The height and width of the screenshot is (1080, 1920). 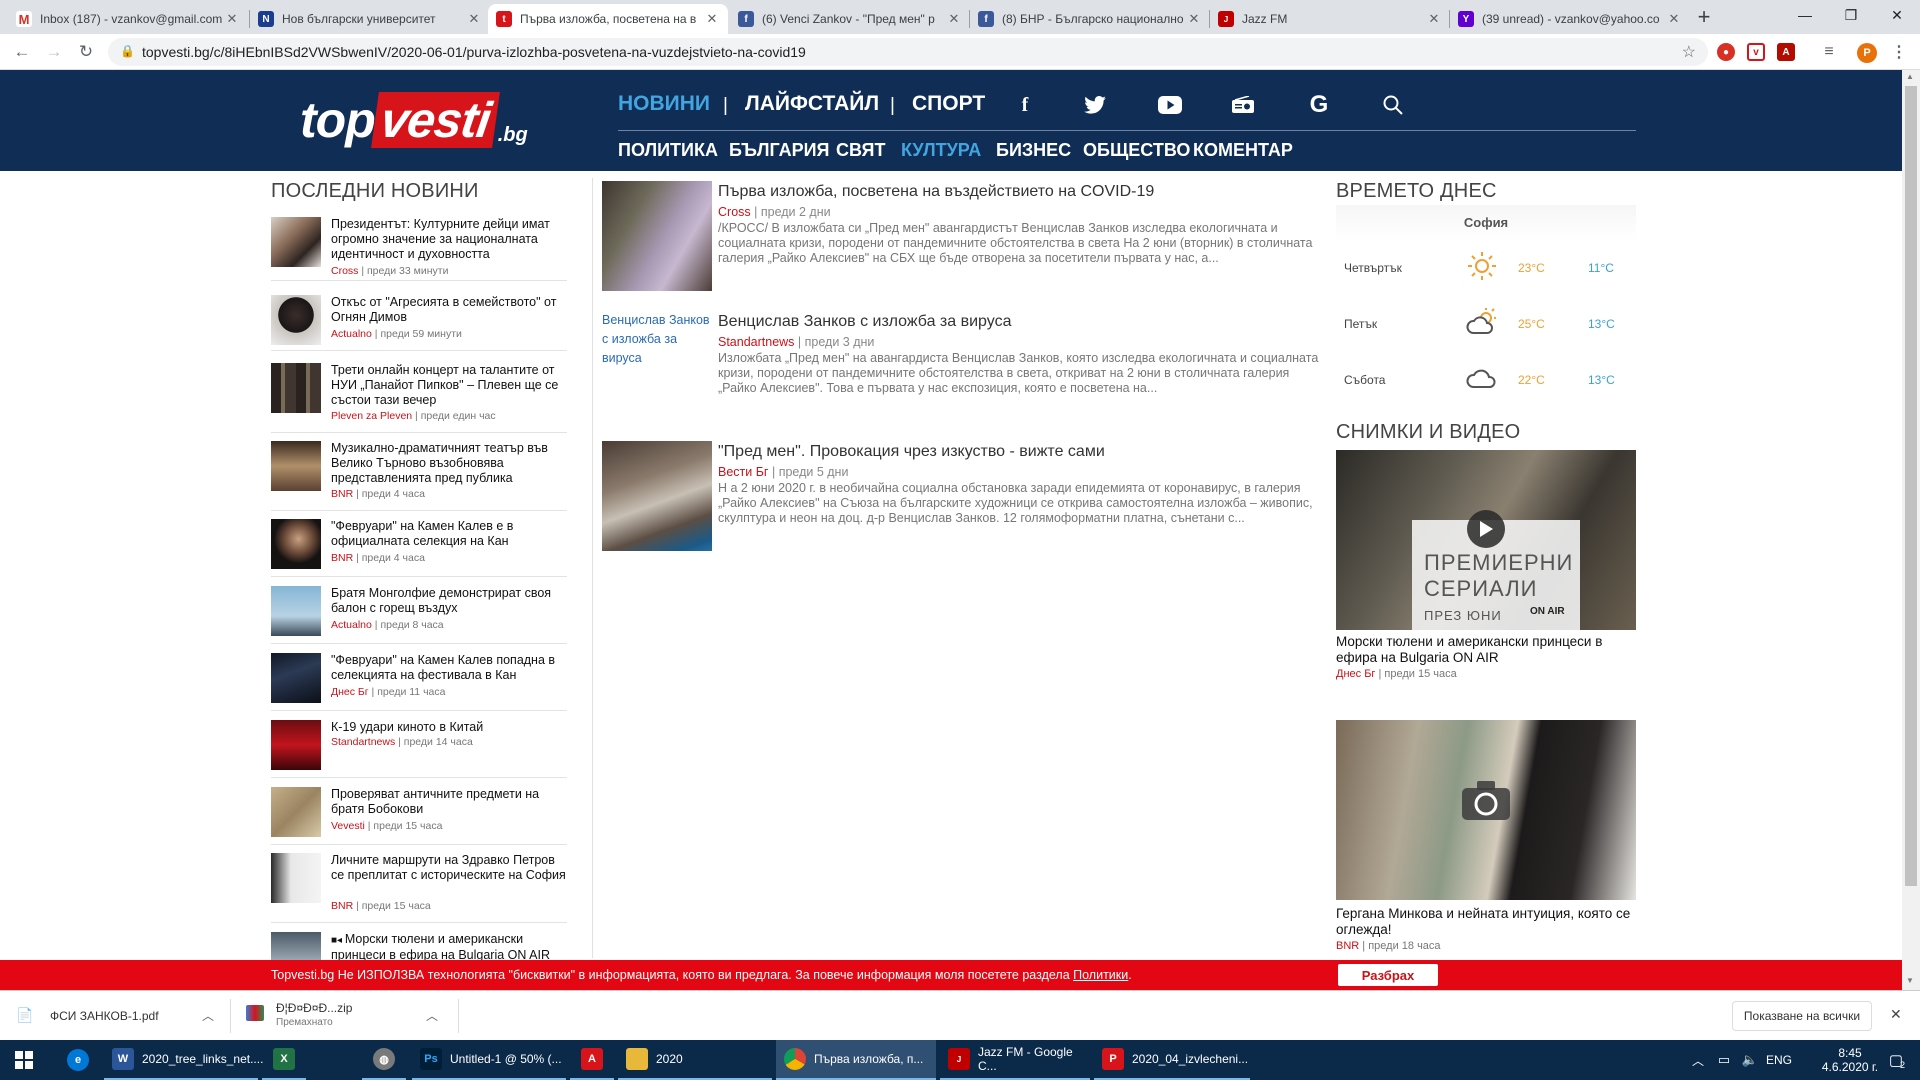 I want to click on close-download-bar-icon: ✕, so click(x=1896, y=1014).